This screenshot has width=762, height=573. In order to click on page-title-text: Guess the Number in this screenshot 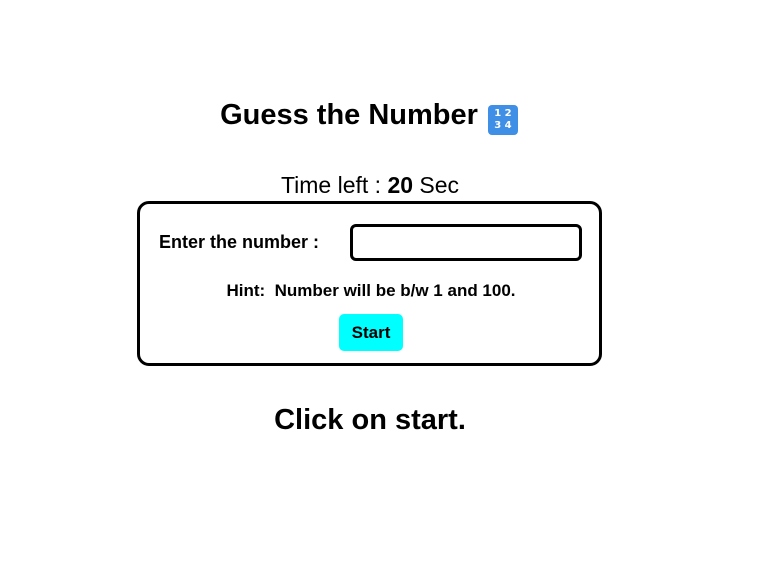, I will do `click(349, 115)`.